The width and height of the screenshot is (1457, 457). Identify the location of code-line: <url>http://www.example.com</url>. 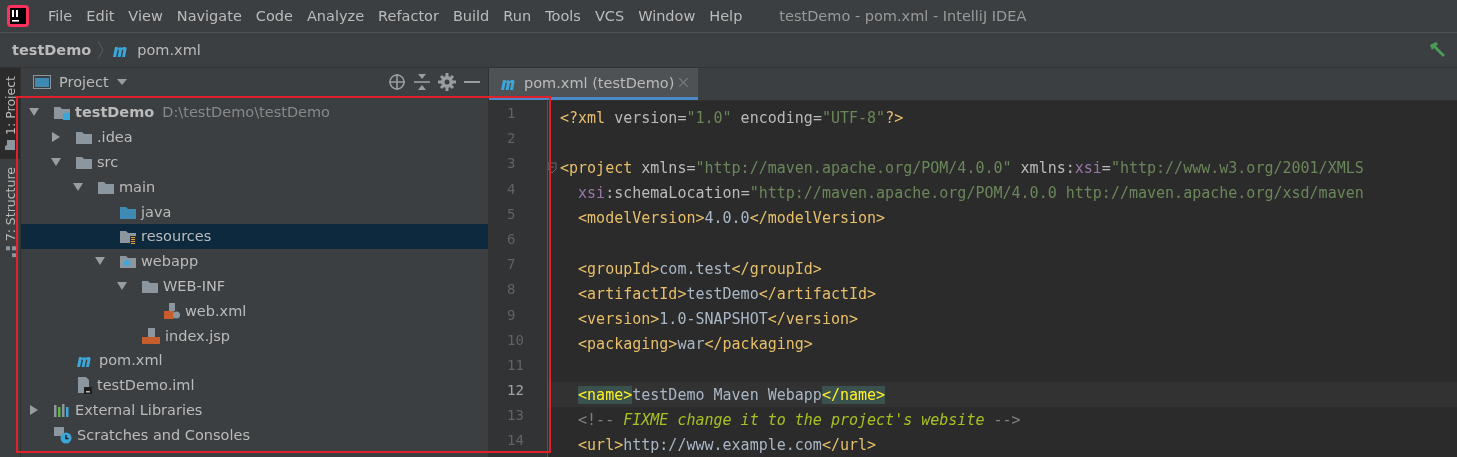
(727, 445).